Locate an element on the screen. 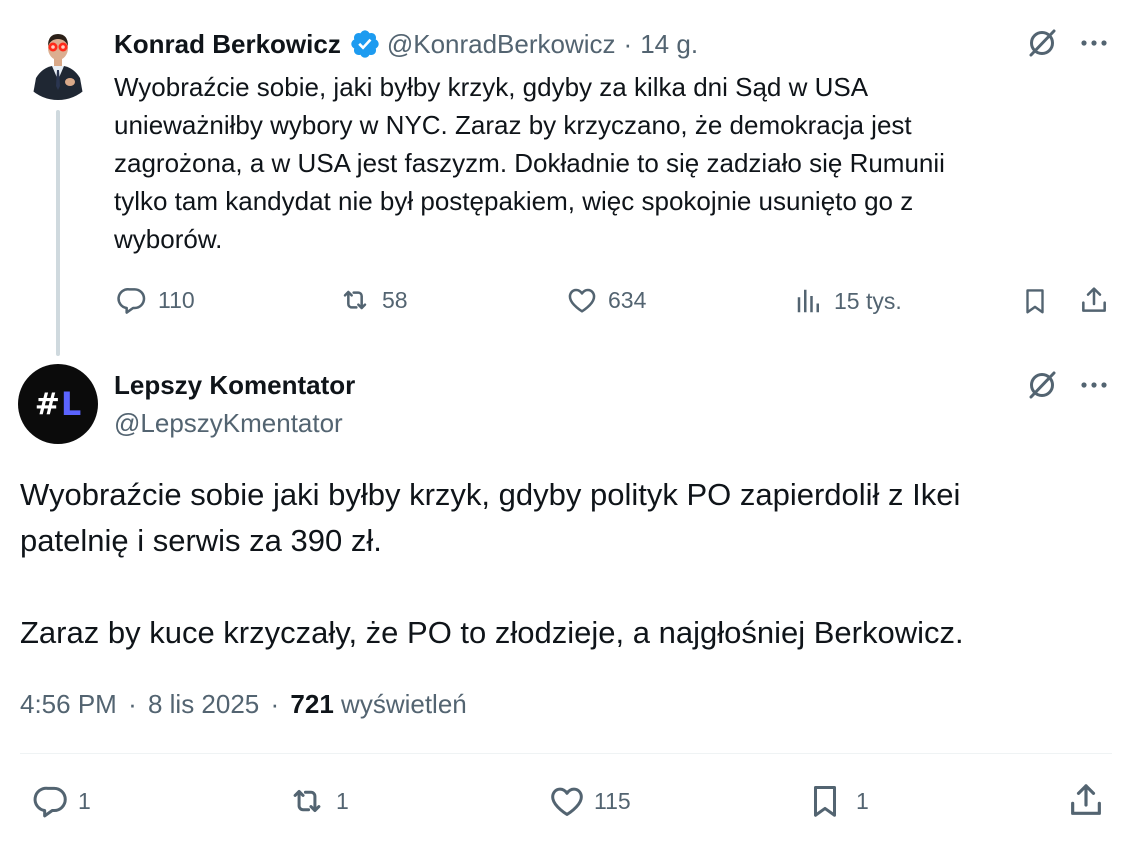  author-name: Konrad Berkowicz is located at coordinates (227, 44).